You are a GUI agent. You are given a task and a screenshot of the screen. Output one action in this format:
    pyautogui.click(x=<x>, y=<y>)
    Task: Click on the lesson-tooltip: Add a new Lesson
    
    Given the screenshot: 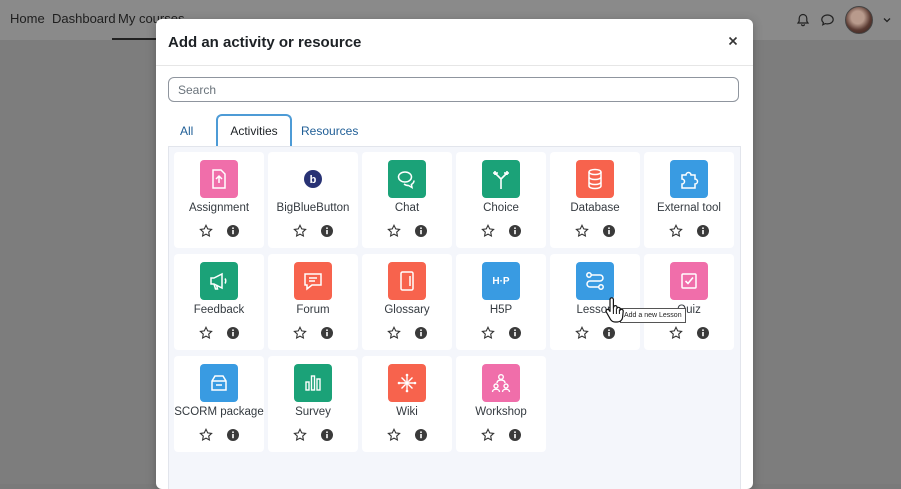 What is the action you would take?
    pyautogui.click(x=653, y=315)
    